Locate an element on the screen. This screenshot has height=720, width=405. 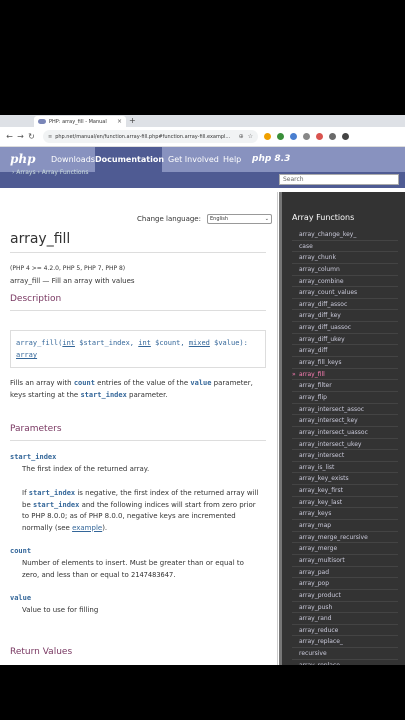
back-button: ← is located at coordinates (9, 136).